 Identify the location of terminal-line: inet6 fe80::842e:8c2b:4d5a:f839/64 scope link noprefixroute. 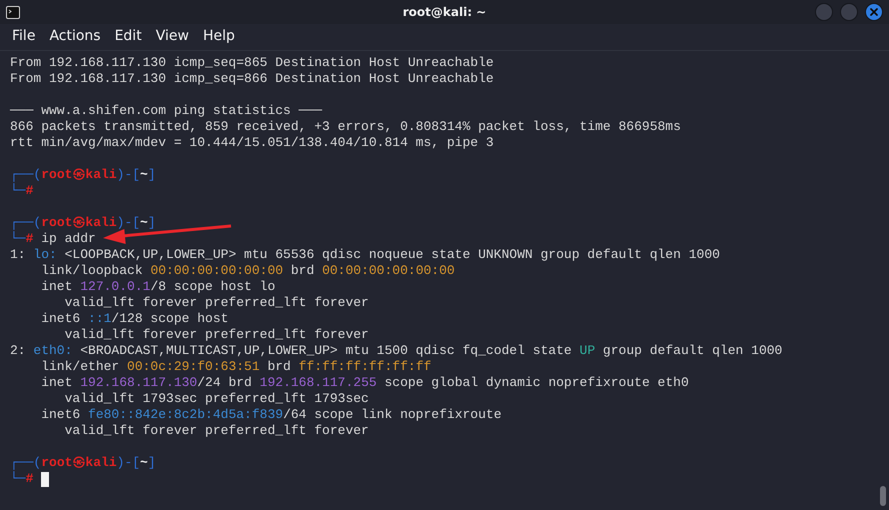
(271, 415).